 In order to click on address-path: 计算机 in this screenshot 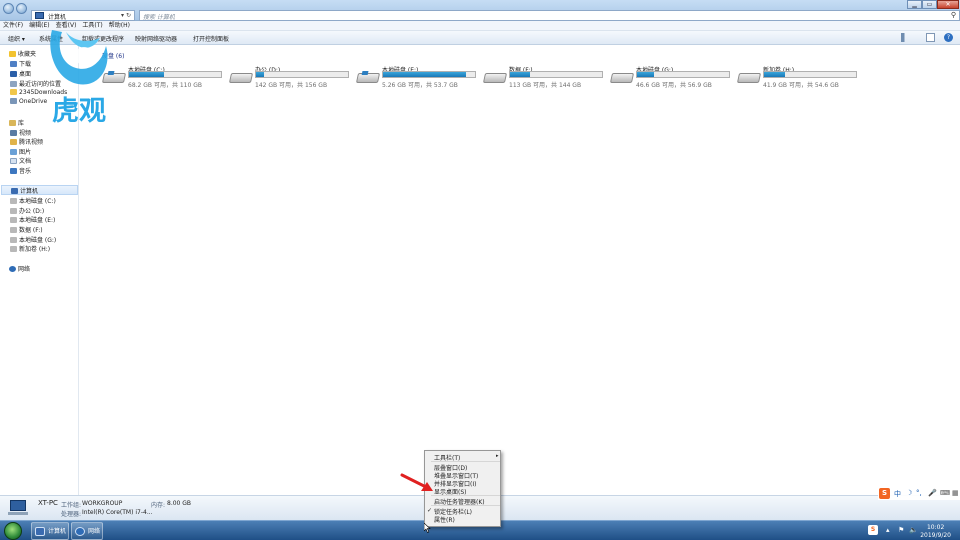, I will do `click(57, 17)`.